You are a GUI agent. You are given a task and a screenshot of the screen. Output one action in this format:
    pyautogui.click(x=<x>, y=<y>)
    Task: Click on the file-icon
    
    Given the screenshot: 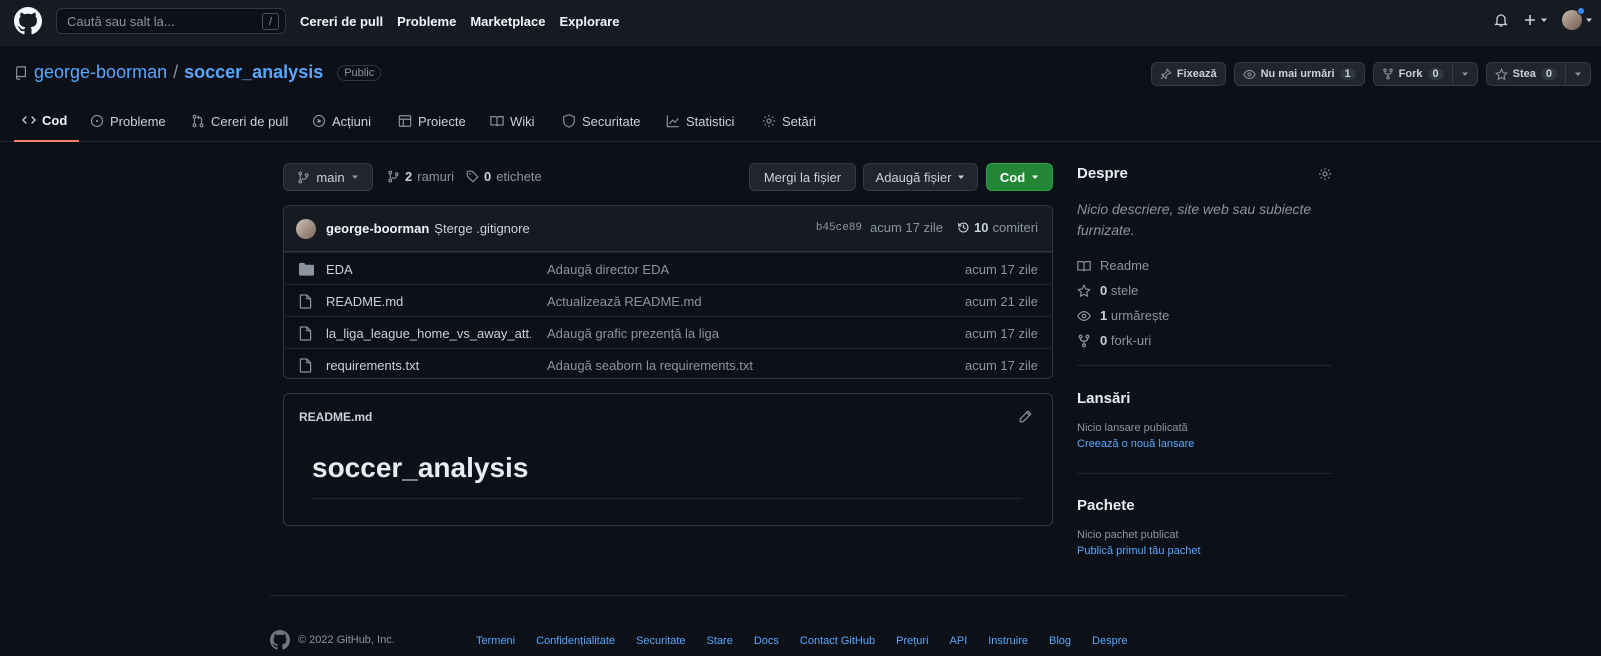 What is the action you would take?
    pyautogui.click(x=305, y=333)
    